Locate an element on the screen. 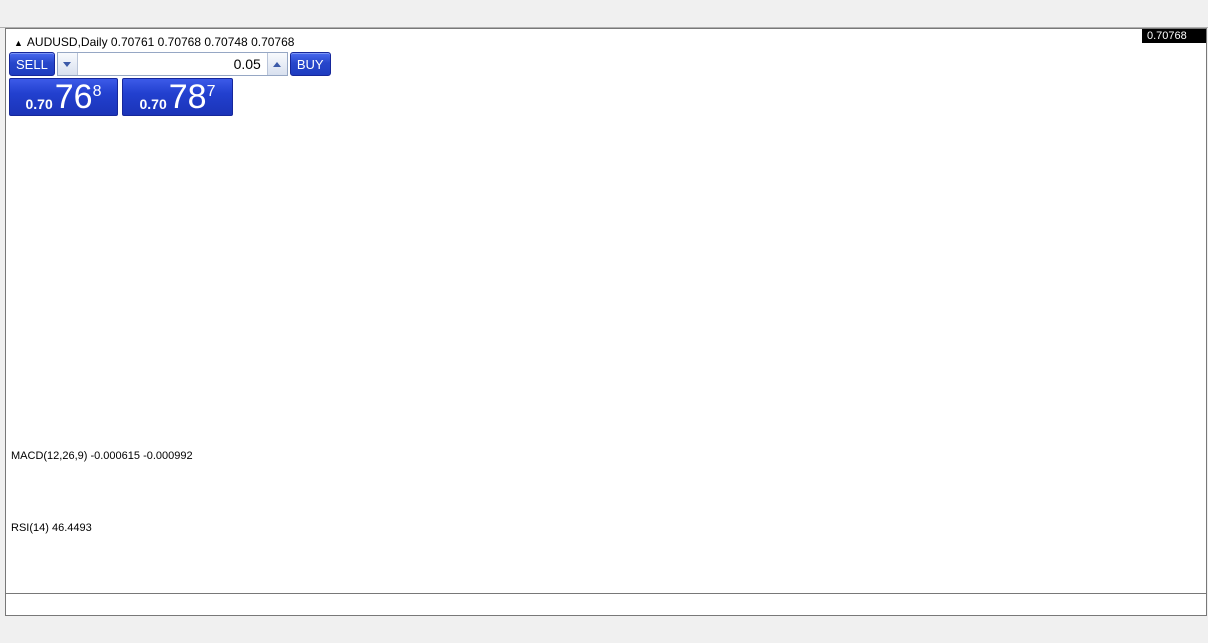  sell-price-prefix: 0.70 is located at coordinates (39, 104).